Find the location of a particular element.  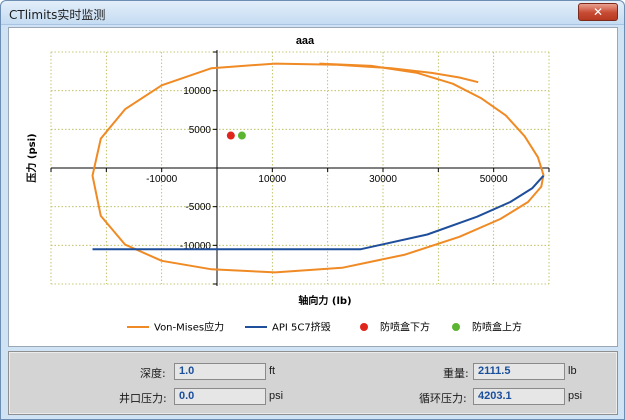

x-tick-label: 50000 is located at coordinates (494, 179).